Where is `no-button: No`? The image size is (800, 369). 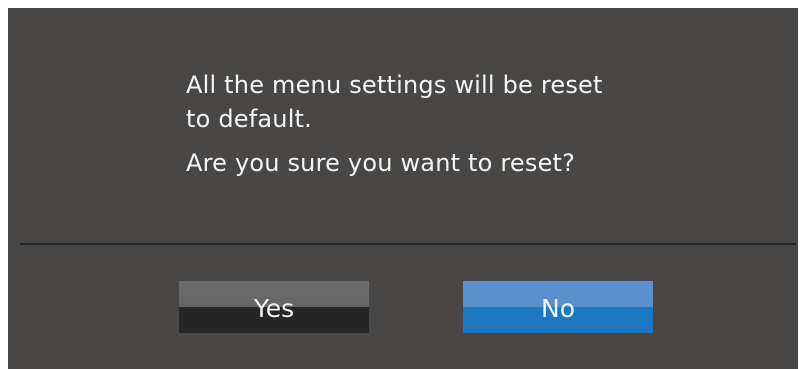
no-button: No is located at coordinates (558, 307).